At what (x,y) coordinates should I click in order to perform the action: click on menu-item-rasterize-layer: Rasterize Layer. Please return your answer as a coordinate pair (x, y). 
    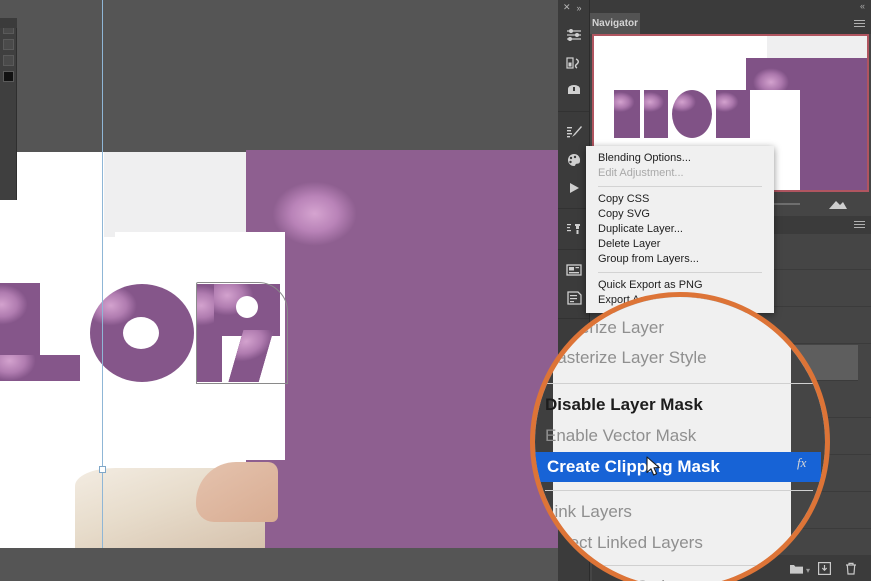
    Looking at the image, I should click on (605, 327).